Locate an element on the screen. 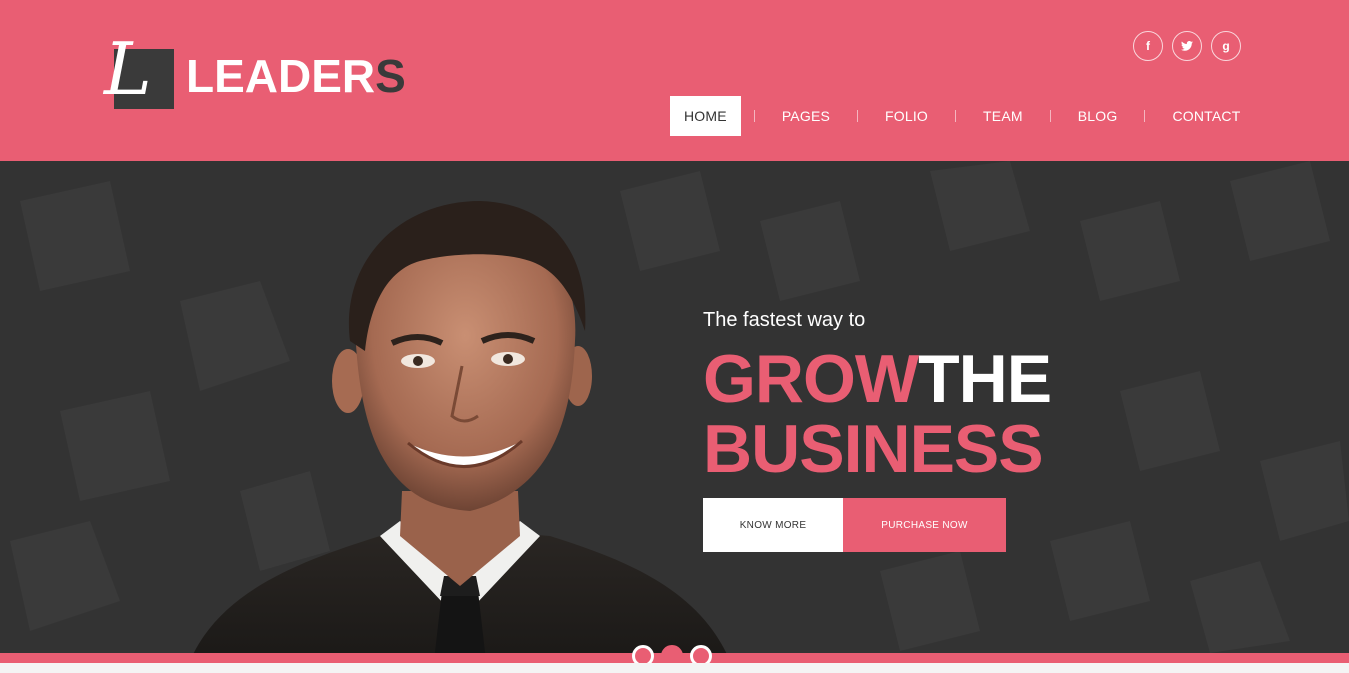  facebook-glyph: f is located at coordinates (1148, 46).